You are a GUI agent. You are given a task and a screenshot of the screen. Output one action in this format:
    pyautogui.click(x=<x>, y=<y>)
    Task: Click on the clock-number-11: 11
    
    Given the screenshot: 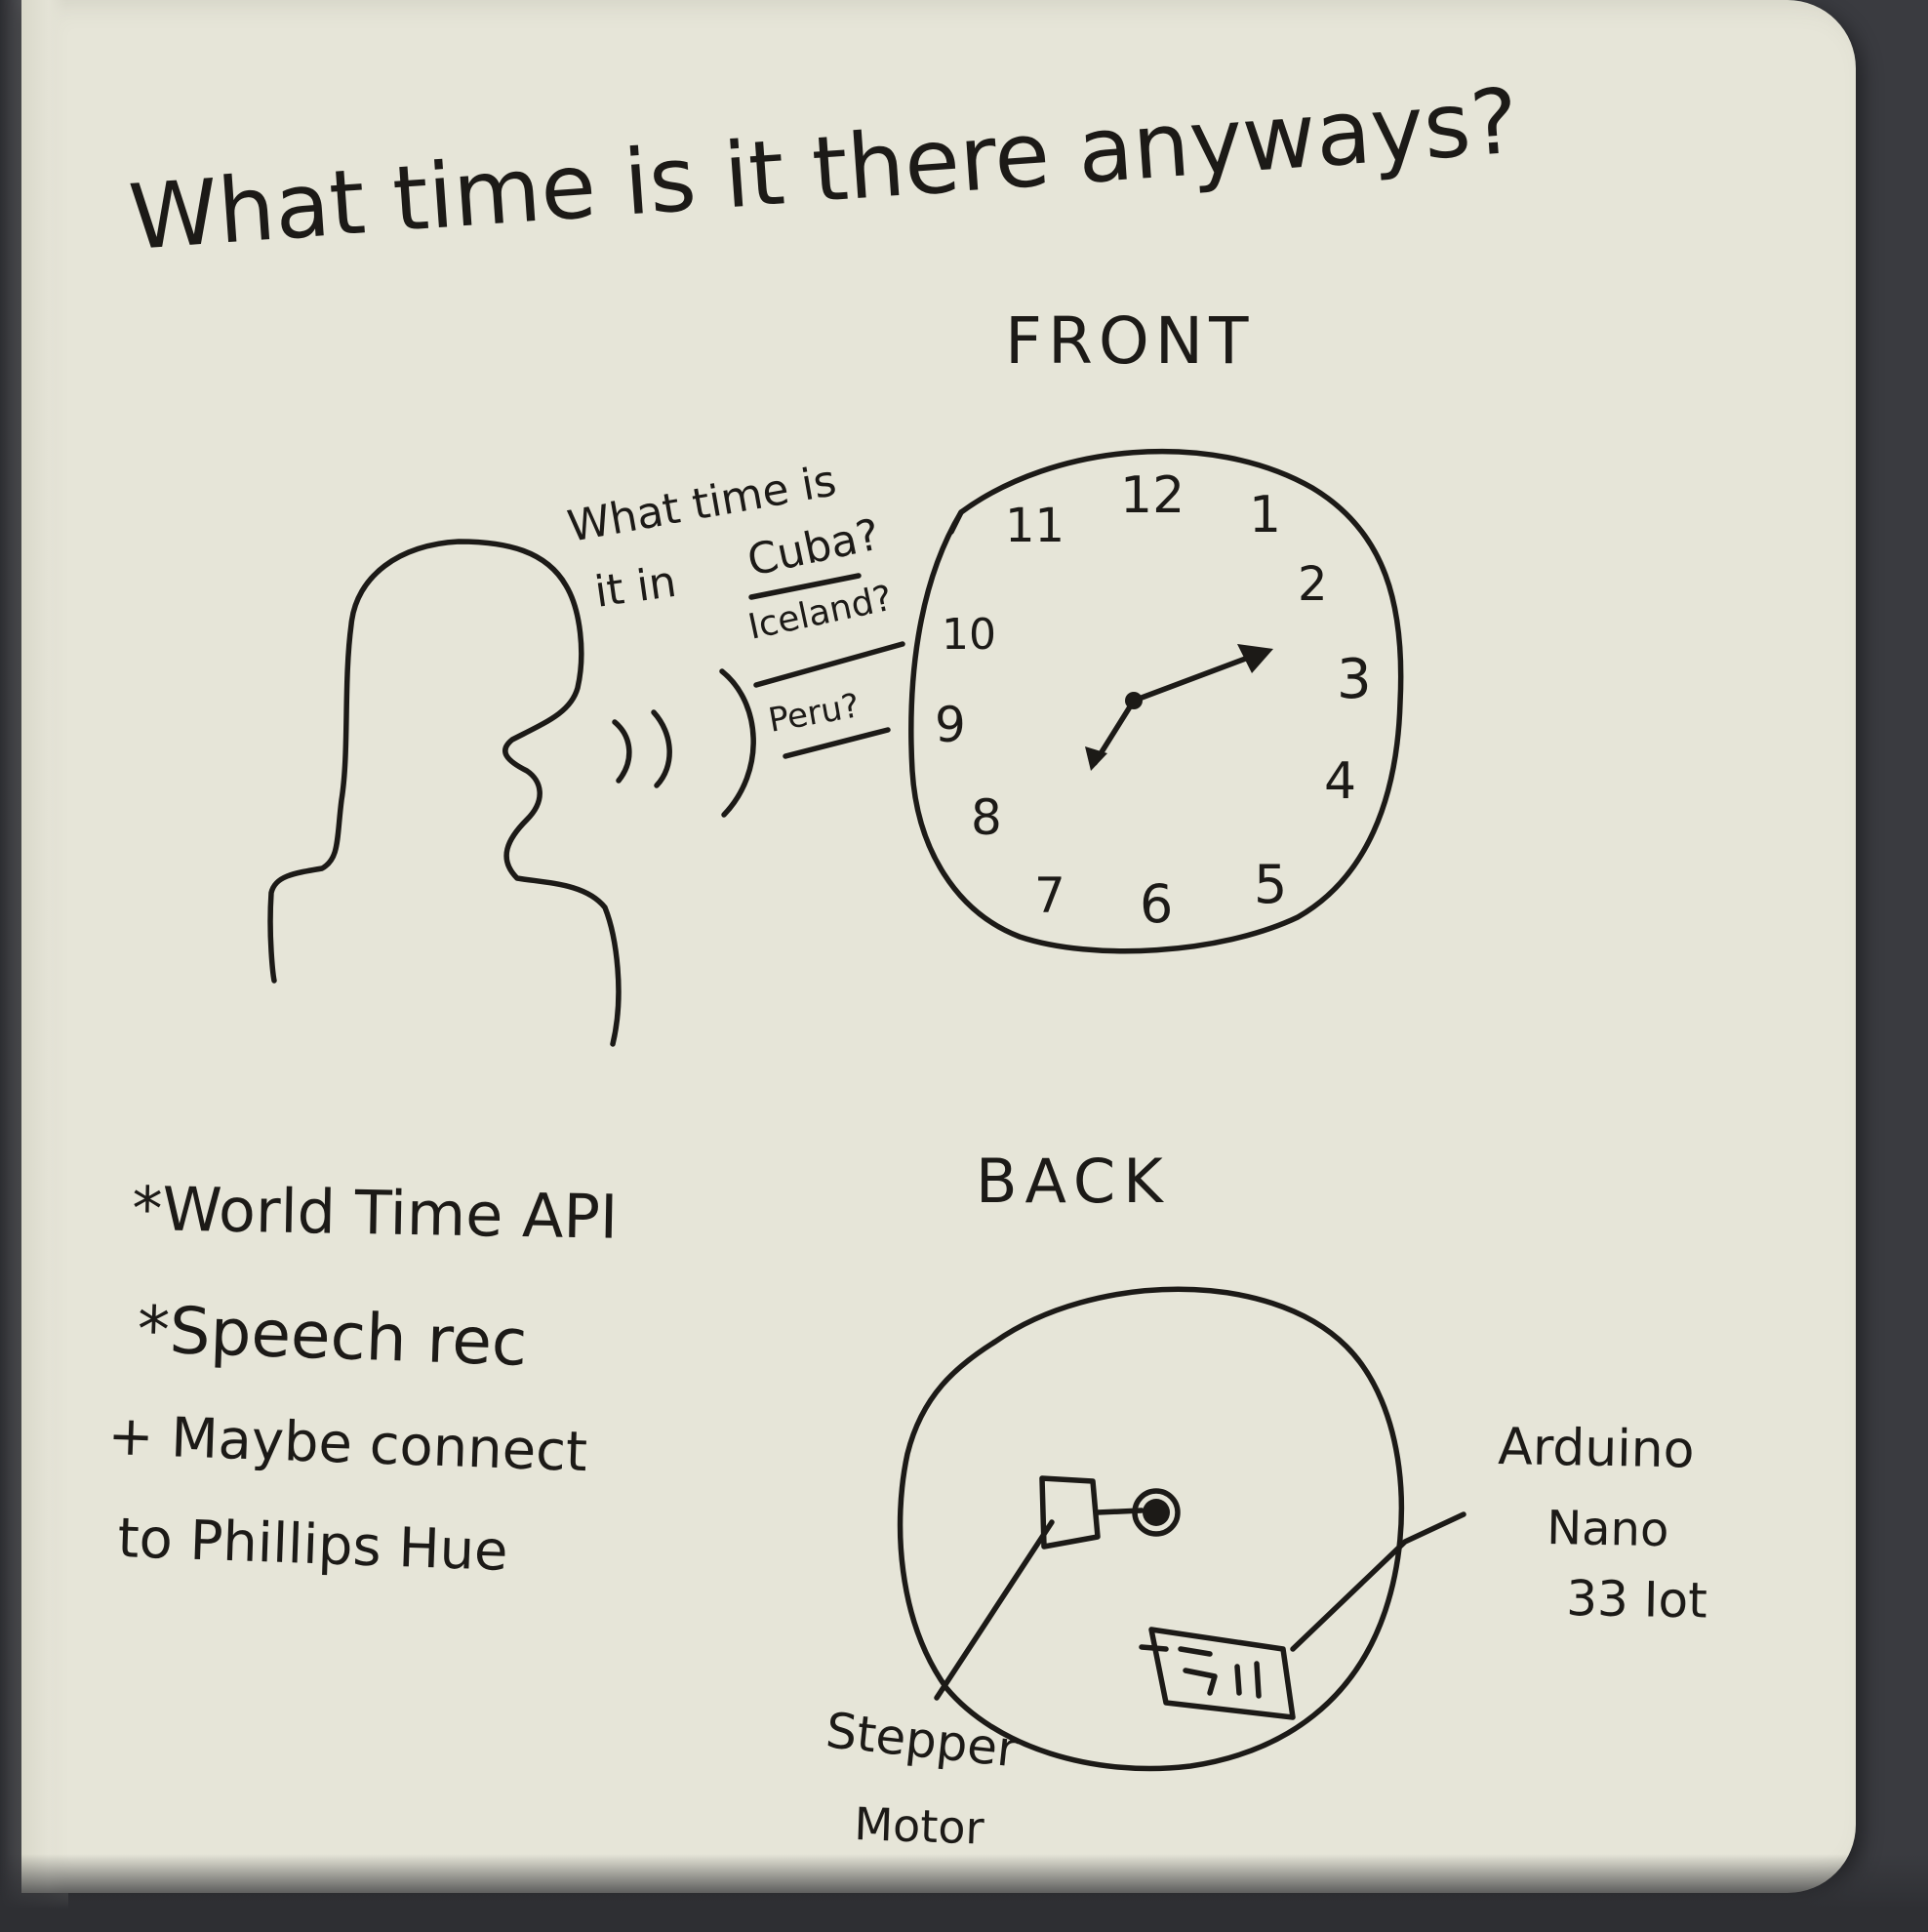 What is the action you would take?
    pyautogui.click(x=1034, y=526)
    